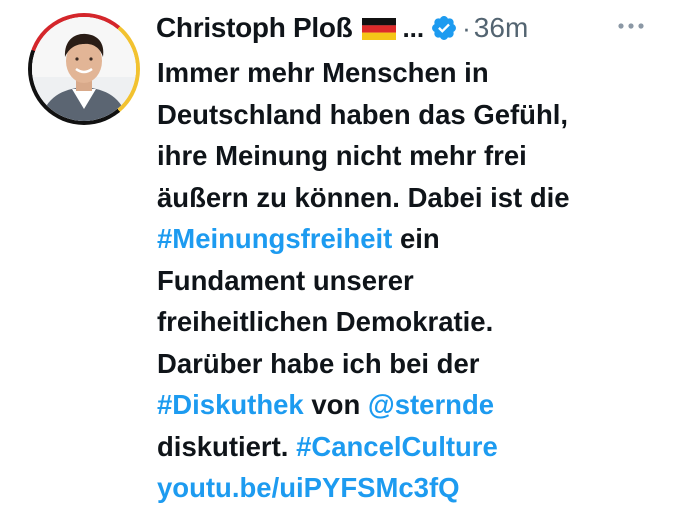  I want to click on avatar, so click(84, 69).